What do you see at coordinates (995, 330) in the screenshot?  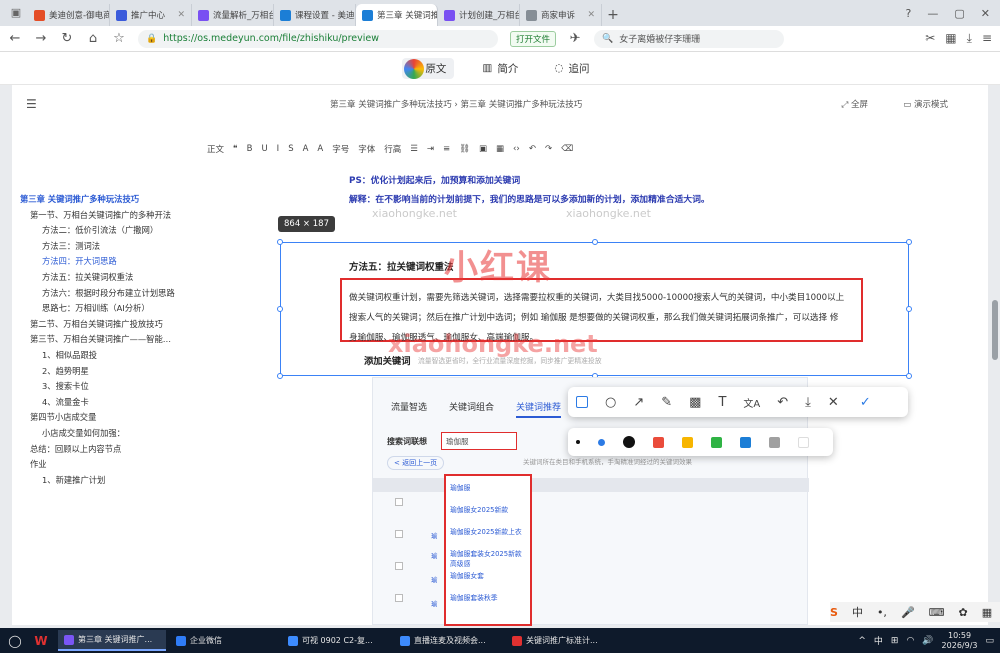 I see `page-scrollbar` at bounding box center [995, 330].